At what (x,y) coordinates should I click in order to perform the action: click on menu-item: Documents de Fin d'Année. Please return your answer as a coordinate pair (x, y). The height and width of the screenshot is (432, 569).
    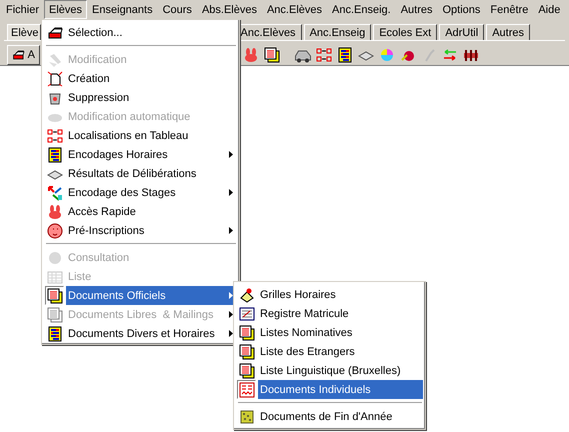
    Looking at the image, I should click on (340, 416).